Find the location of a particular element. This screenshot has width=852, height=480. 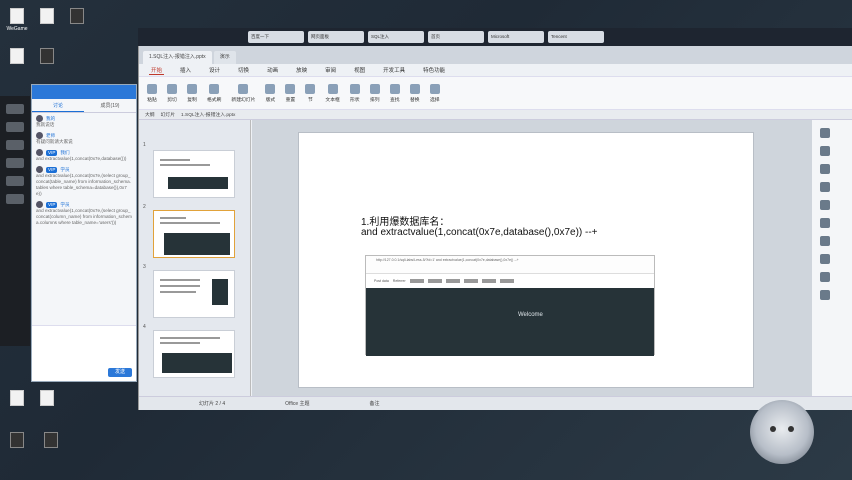

slide-thumbnail-selected is located at coordinates (194, 234).